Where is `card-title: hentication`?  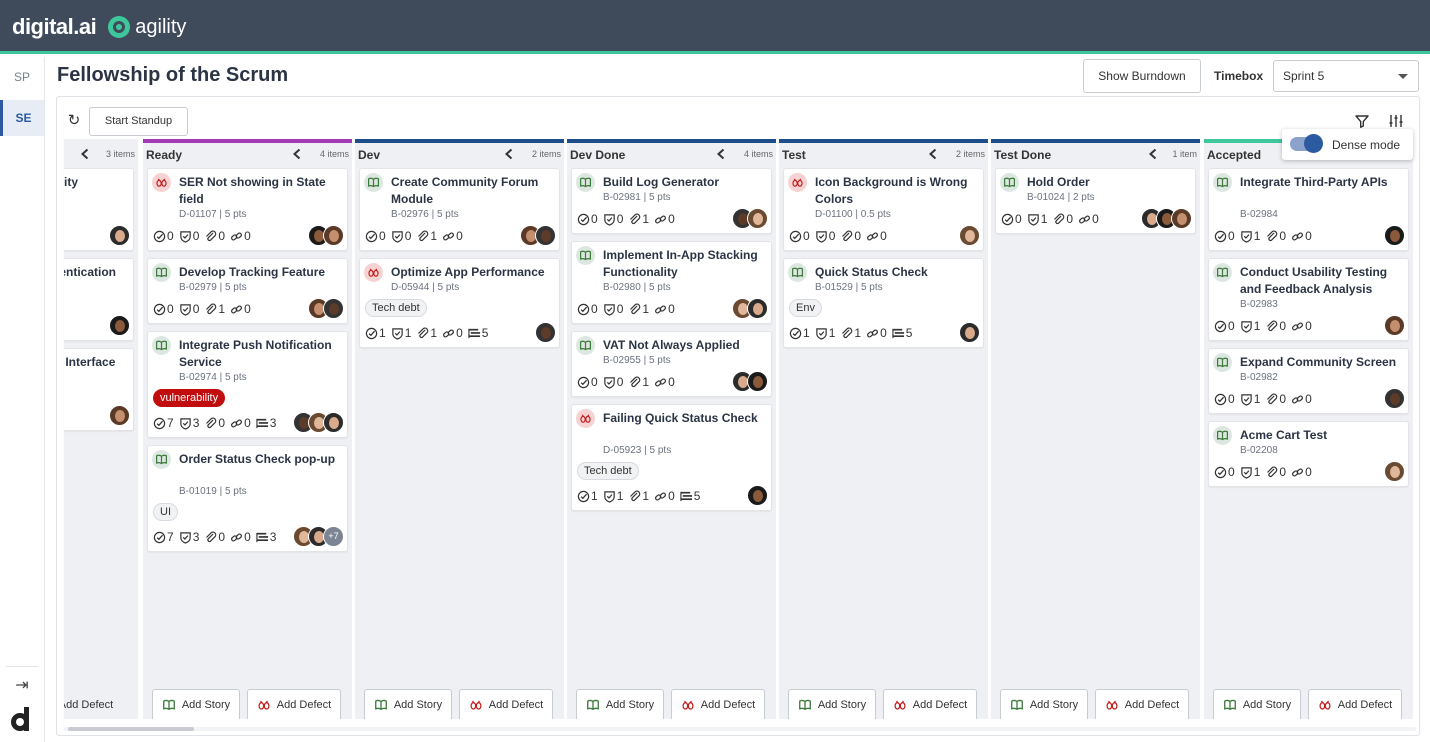
card-title: hentication is located at coordinates (98, 272).